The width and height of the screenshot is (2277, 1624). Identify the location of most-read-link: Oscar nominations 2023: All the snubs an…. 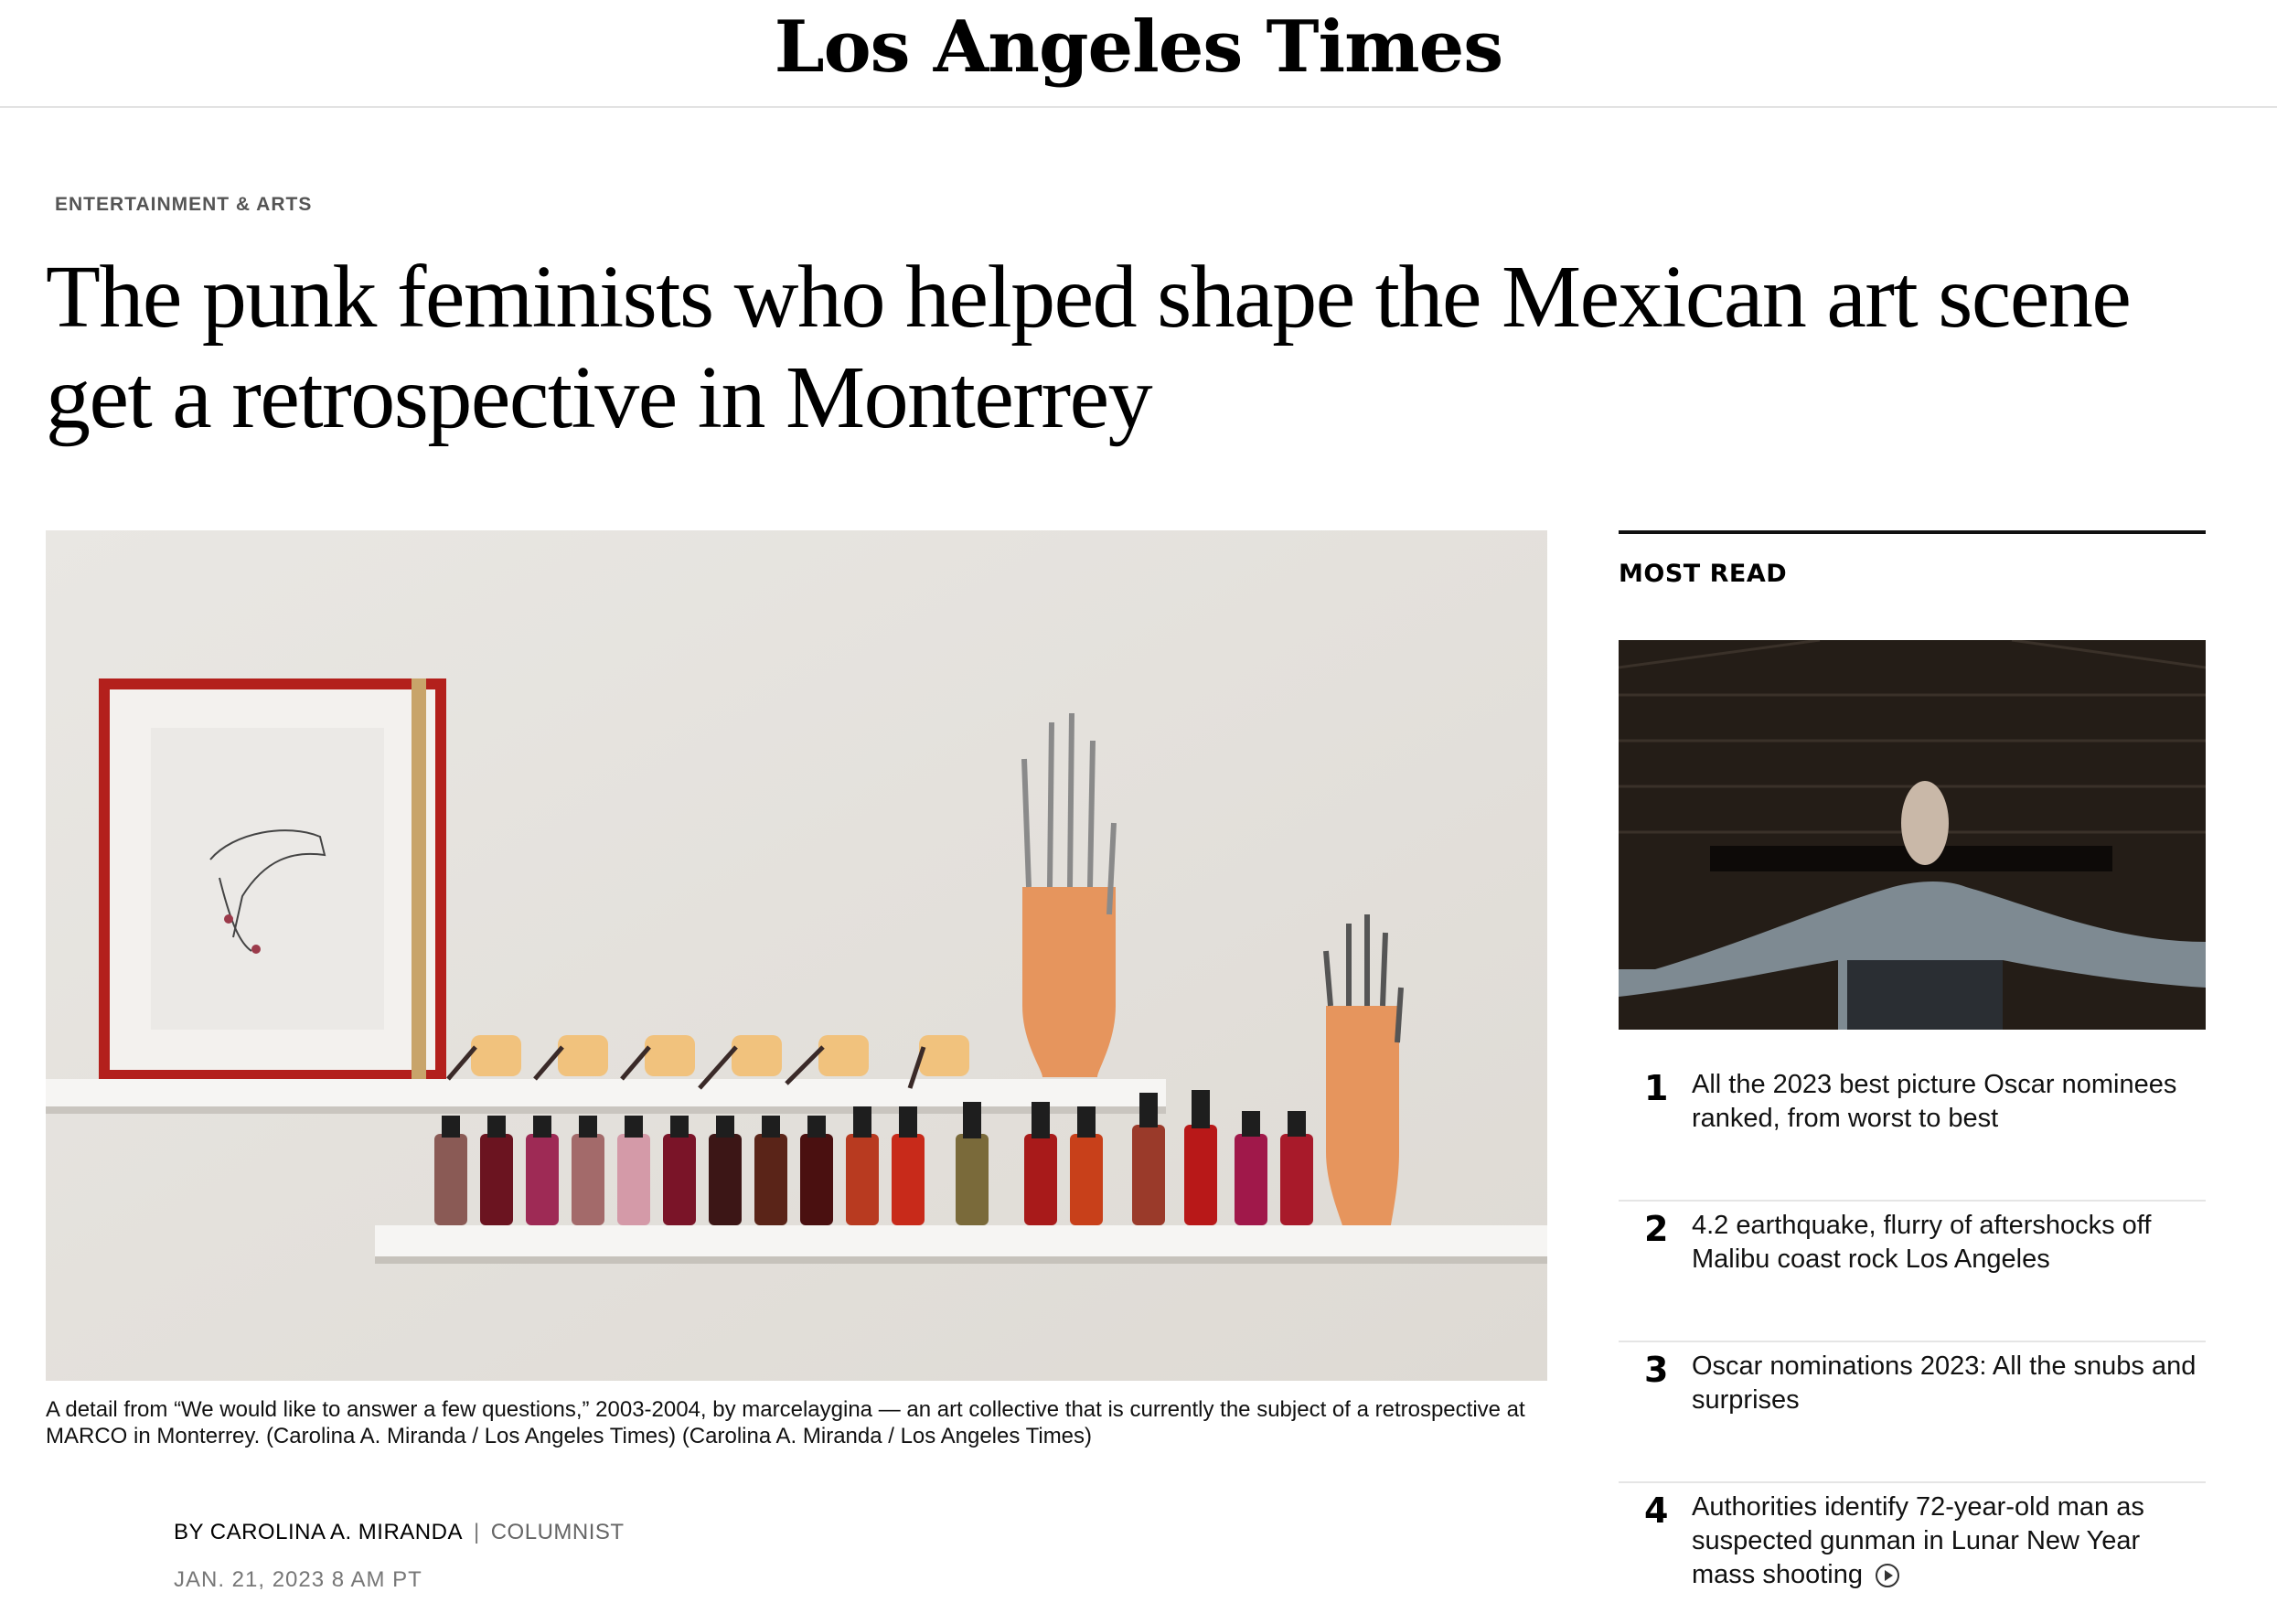
(1948, 1383).